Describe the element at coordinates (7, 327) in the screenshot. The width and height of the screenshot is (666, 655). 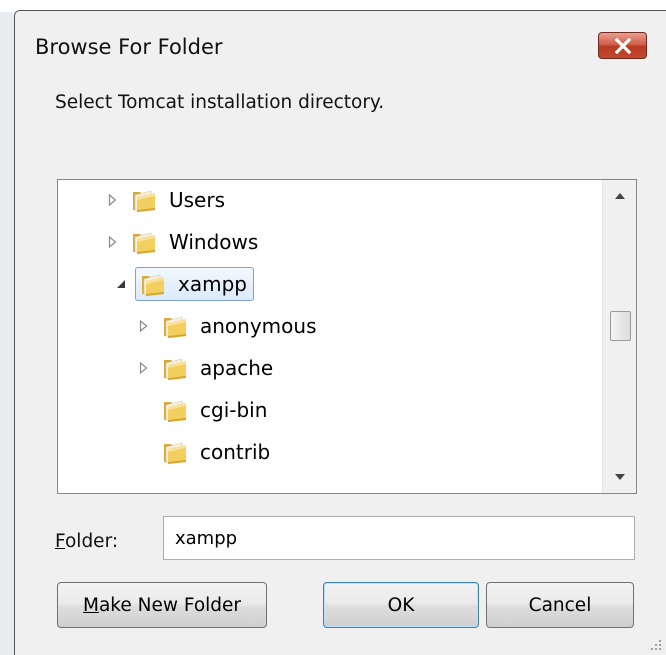
I see `background-window` at that location.